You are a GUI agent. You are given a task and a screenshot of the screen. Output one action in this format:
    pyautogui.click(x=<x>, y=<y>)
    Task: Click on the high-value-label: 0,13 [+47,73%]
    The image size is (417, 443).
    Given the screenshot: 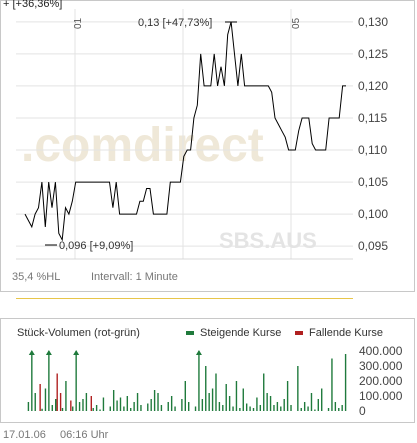 What is the action you would take?
    pyautogui.click(x=175, y=23)
    